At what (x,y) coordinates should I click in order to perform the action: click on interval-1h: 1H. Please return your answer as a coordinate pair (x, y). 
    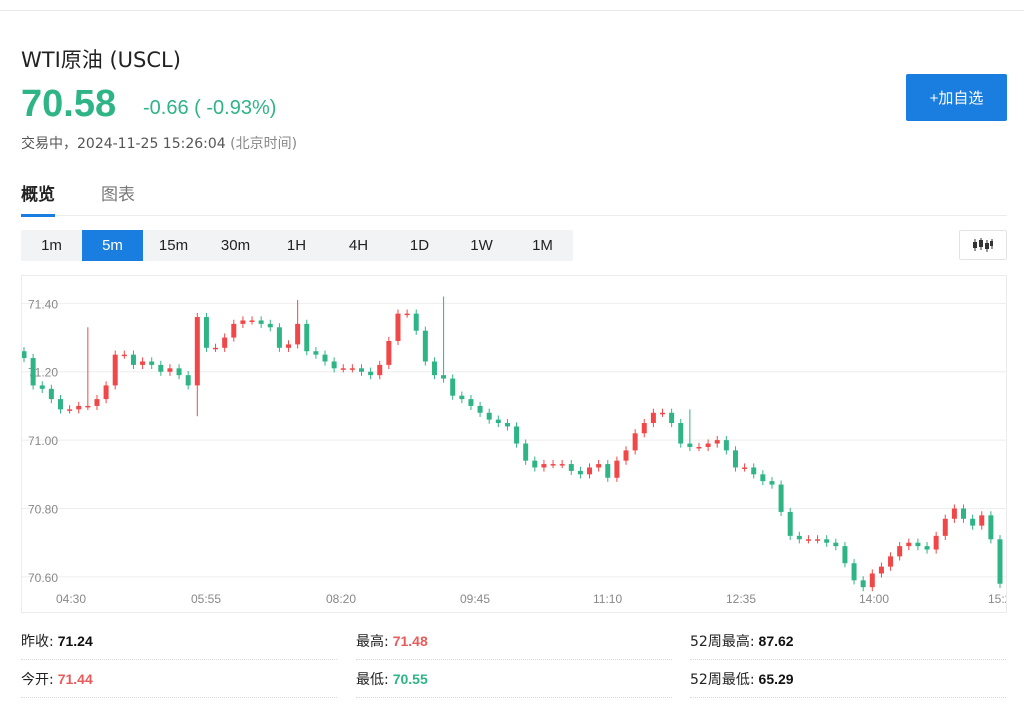
    Looking at the image, I should click on (296, 245).